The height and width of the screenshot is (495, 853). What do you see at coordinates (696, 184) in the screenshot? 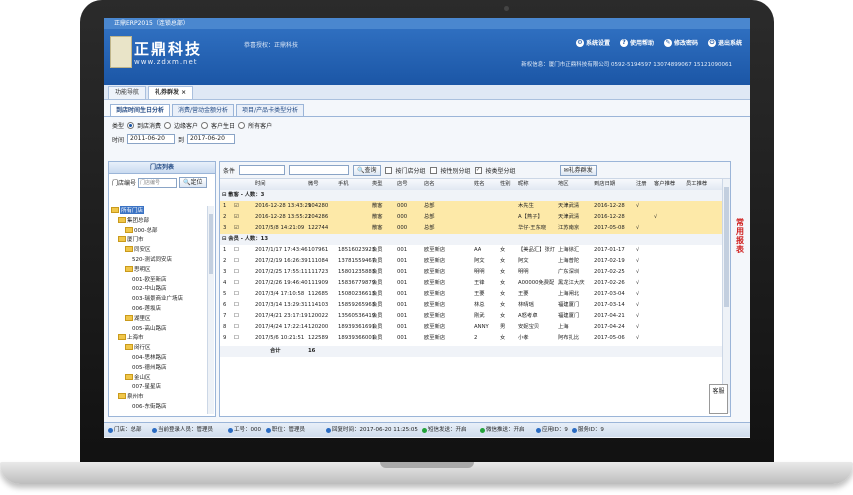
I see `column-header: 员工推荐` at bounding box center [696, 184].